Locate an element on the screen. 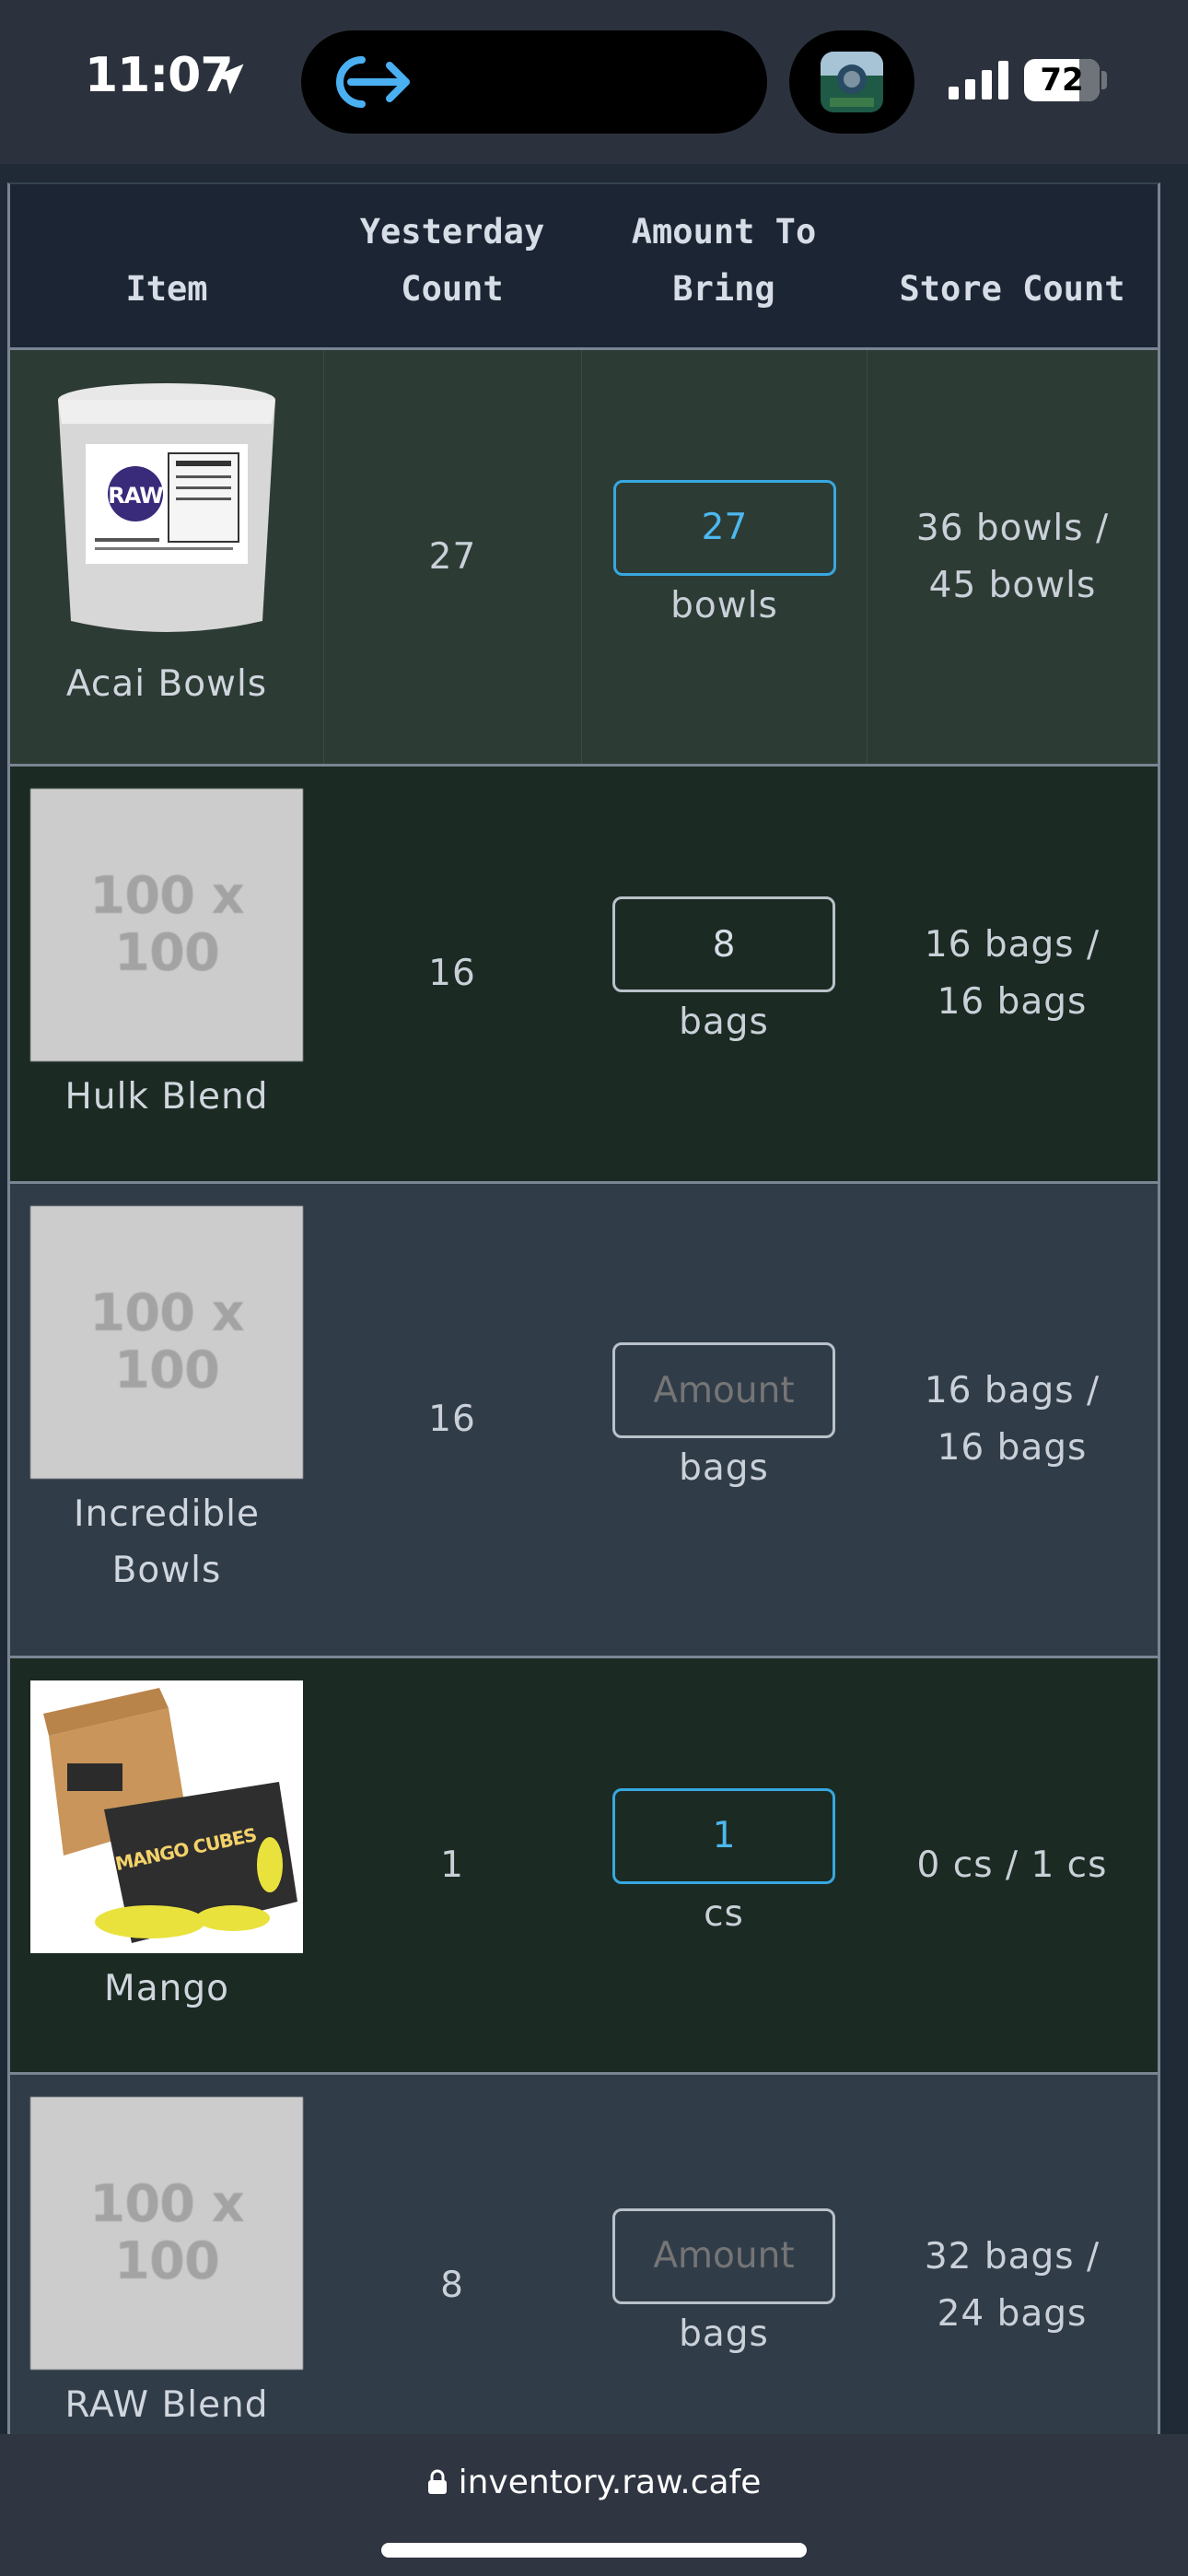 The width and height of the screenshot is (1188, 2576). header-yesterday-count: Yesterday Count is located at coordinates (452, 260).